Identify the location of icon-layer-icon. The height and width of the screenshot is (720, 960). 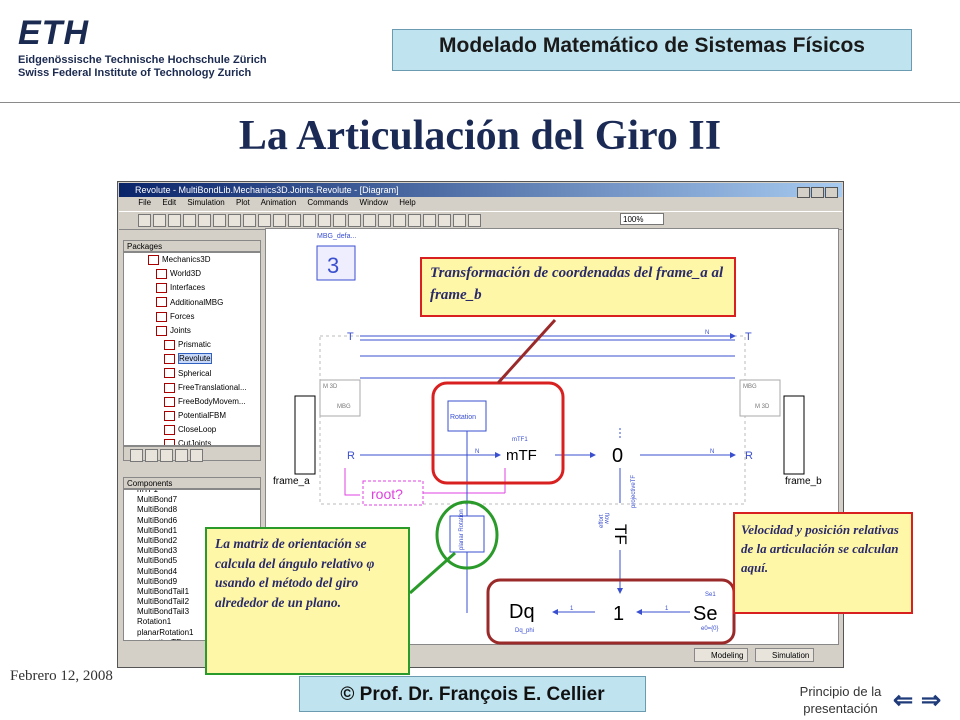
(430, 220).